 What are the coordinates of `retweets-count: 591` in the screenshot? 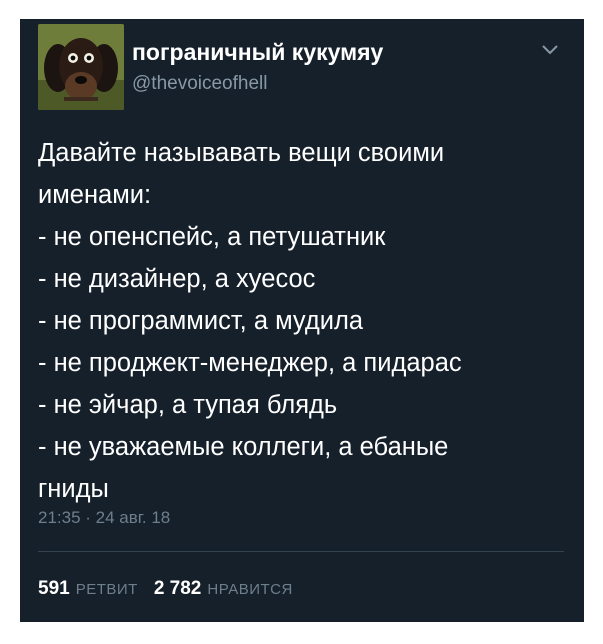 It's located at (54, 589).